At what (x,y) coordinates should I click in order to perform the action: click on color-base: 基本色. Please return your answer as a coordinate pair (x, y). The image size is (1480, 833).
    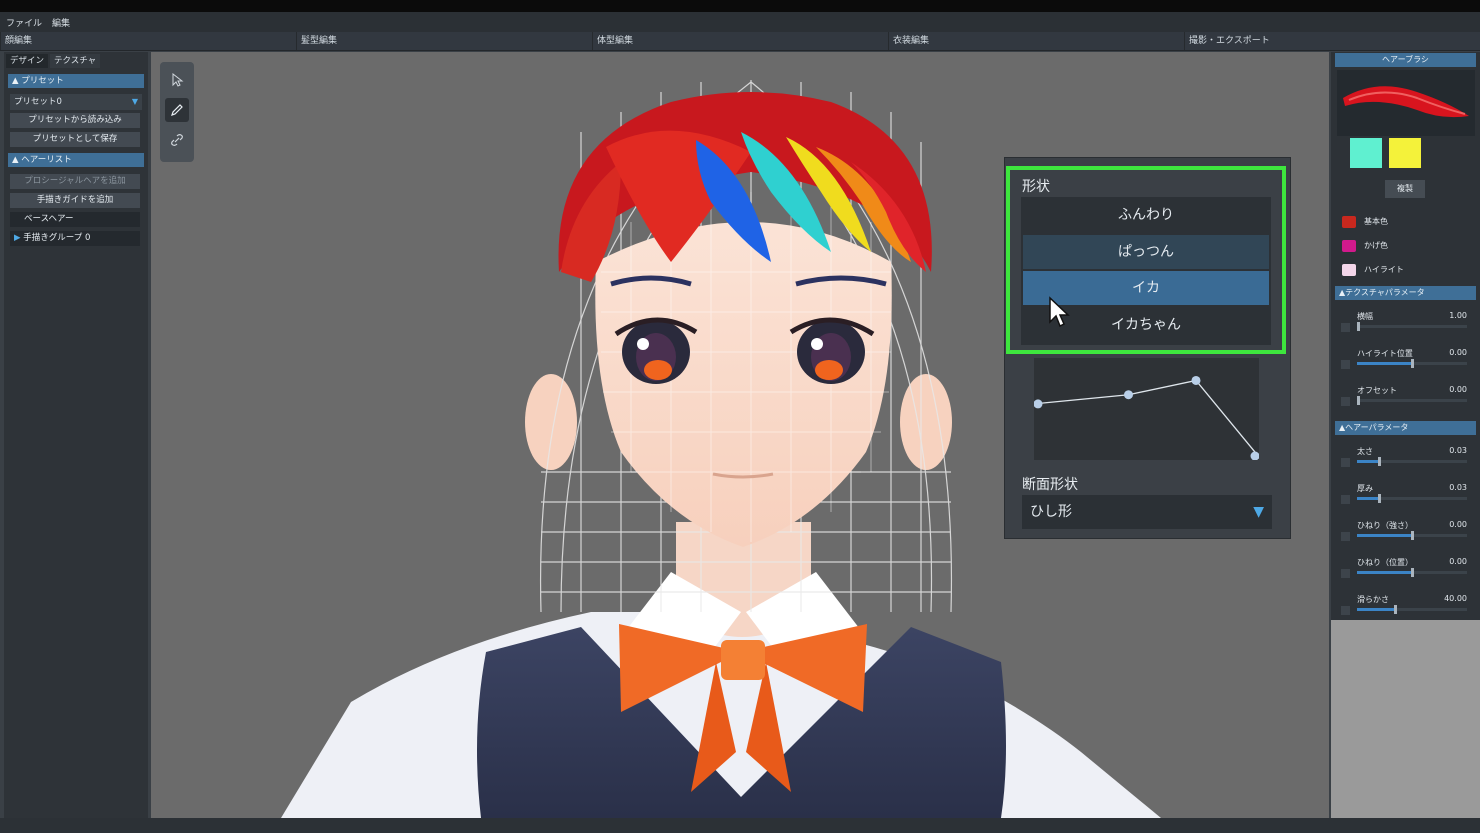
    Looking at the image, I should click on (1365, 222).